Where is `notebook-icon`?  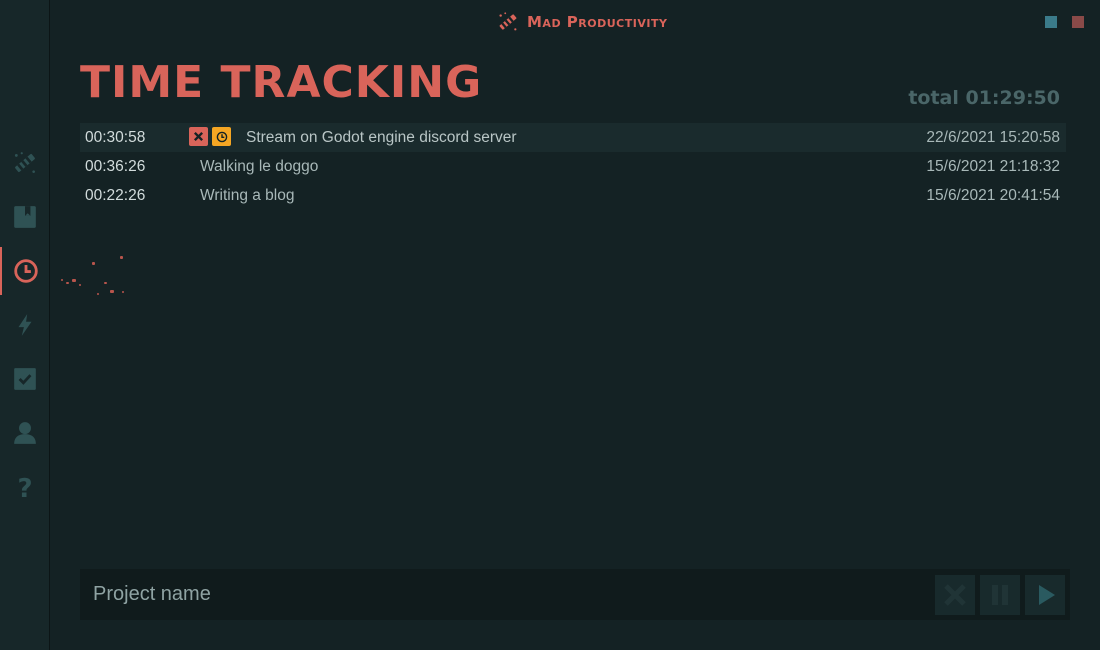
notebook-icon is located at coordinates (24, 217).